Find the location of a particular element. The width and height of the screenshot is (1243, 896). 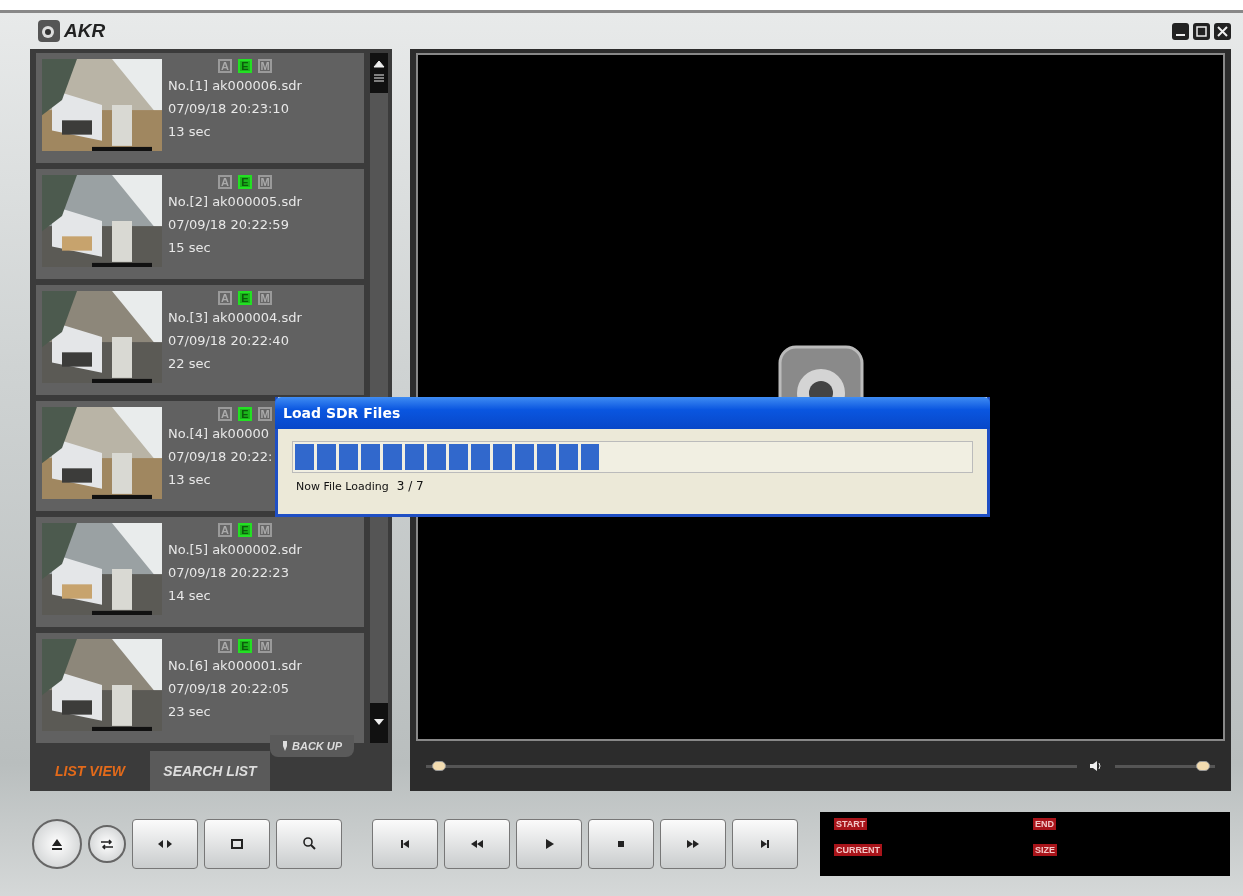

file-count: 3 / 7 is located at coordinates (410, 486).